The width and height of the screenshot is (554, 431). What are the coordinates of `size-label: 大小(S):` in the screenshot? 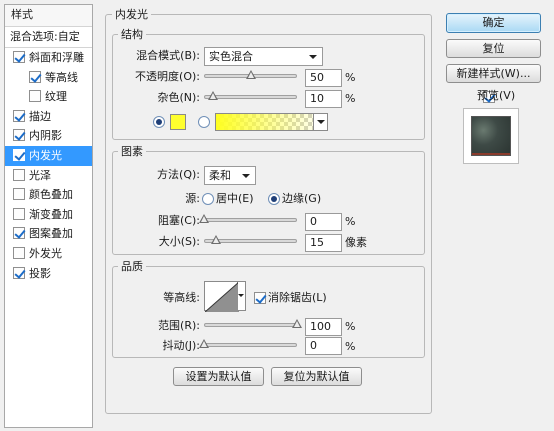 It's located at (179, 241).